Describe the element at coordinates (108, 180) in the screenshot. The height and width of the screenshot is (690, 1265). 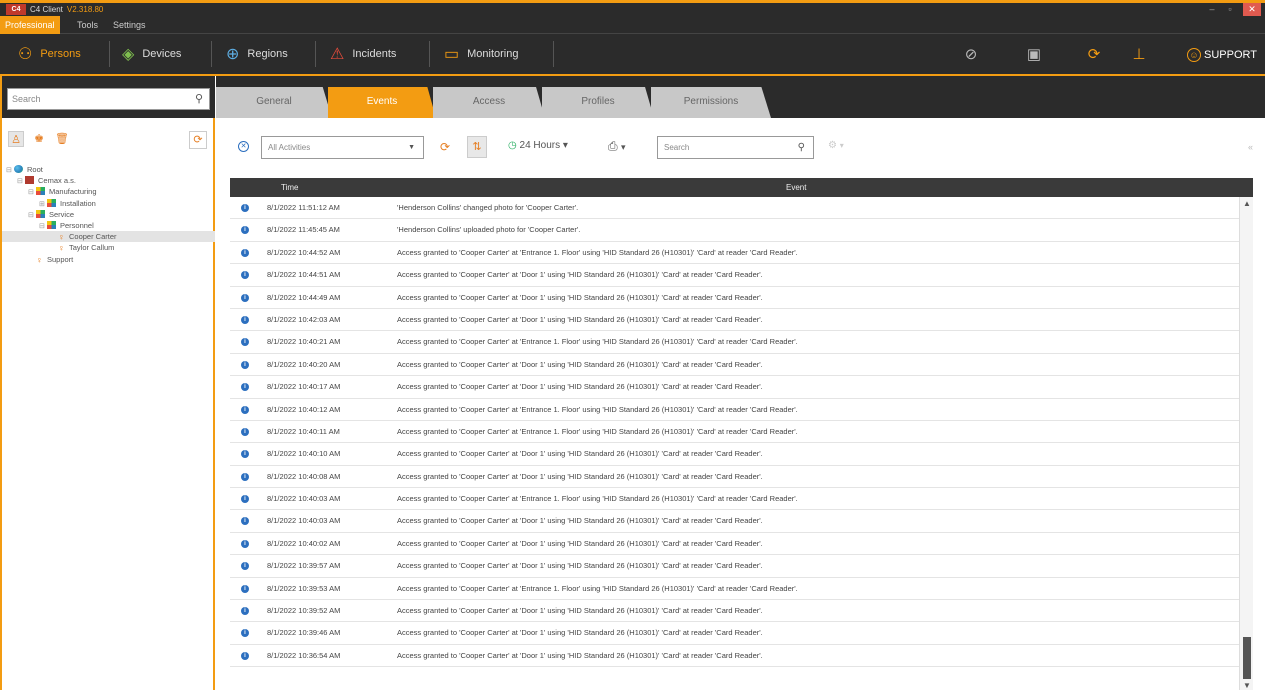
I see `tree-node: ⊟ Cemax a.s.` at that location.